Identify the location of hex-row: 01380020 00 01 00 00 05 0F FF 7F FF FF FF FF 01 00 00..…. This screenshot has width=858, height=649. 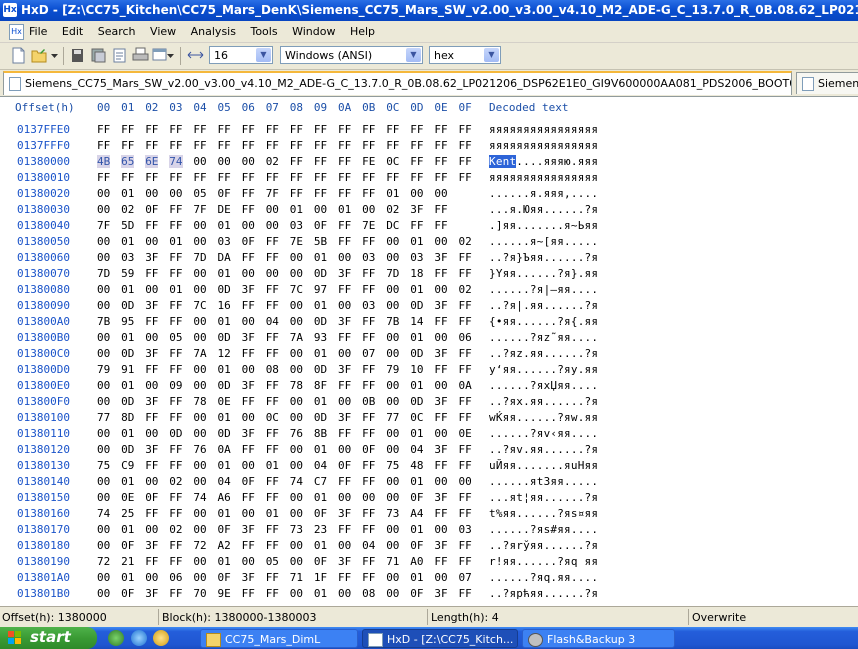
(429, 195).